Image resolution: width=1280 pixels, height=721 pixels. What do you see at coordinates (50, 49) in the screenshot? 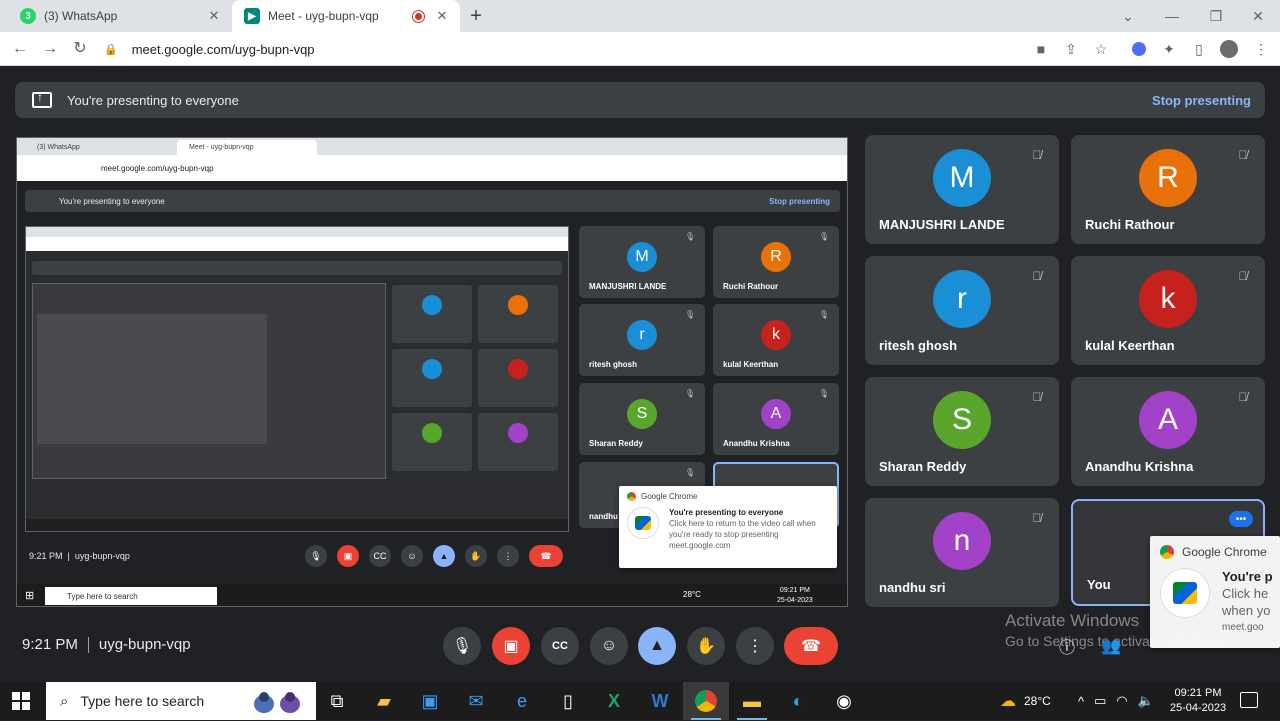
I see `forward-button: →` at bounding box center [50, 49].